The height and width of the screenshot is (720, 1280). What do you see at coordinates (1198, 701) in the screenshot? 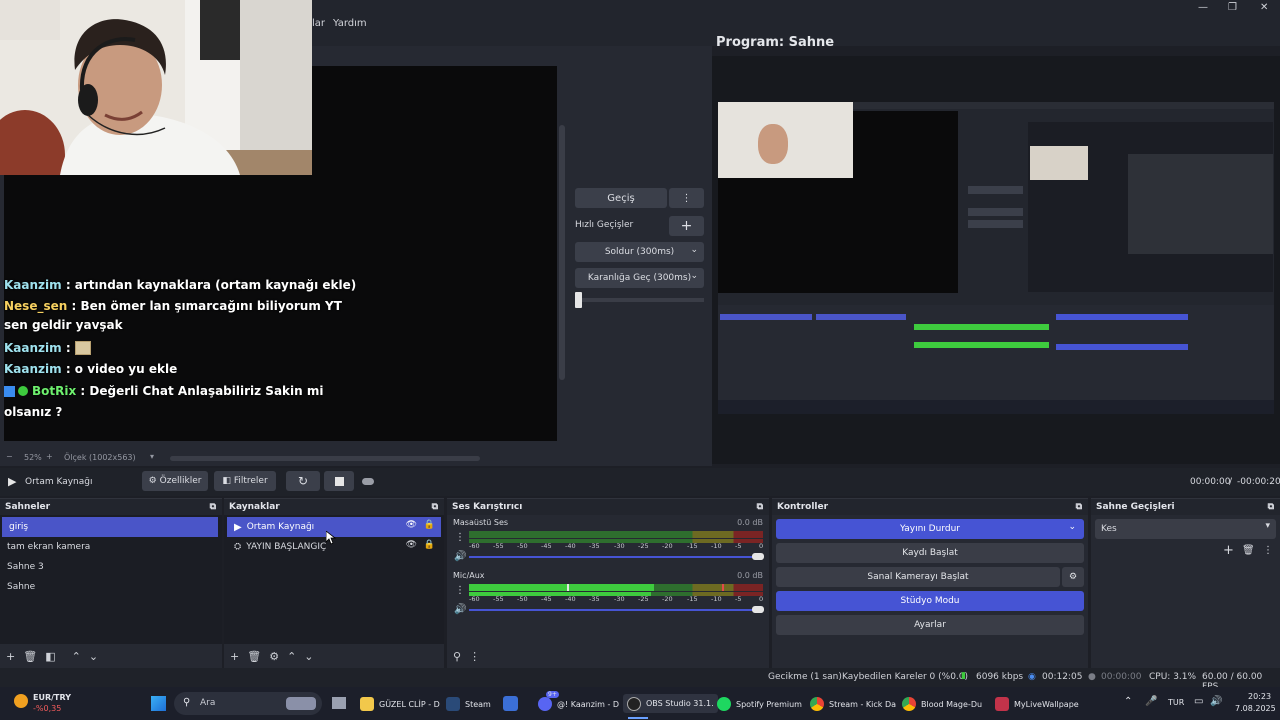
I see `monitor-icon: ▭` at bounding box center [1198, 701].